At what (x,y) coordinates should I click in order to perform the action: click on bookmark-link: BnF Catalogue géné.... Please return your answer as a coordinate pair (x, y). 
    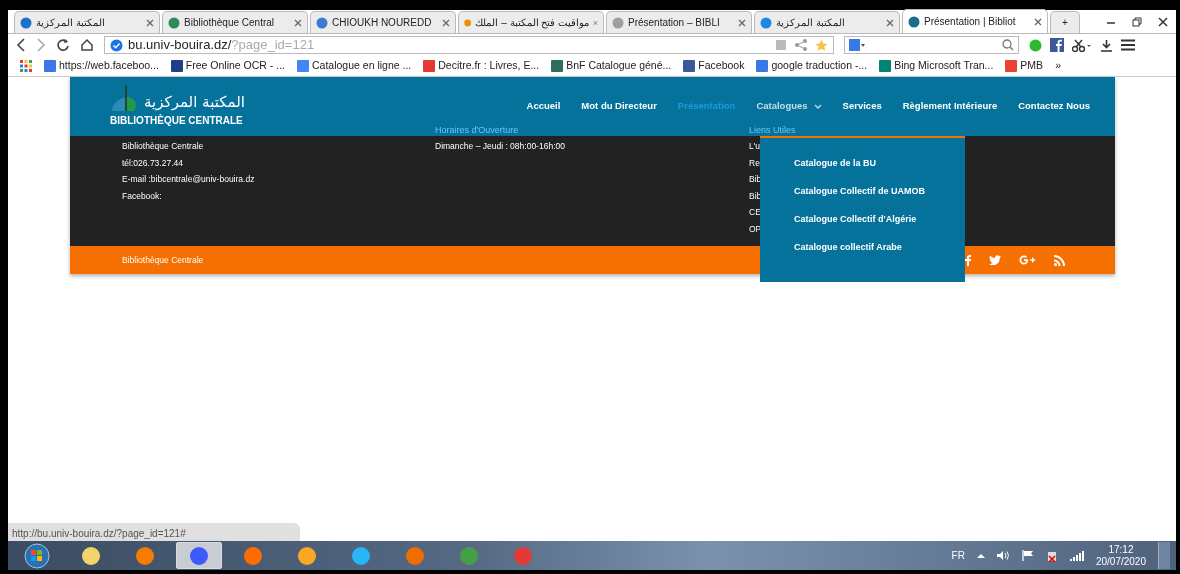
    Looking at the image, I should click on (611, 66).